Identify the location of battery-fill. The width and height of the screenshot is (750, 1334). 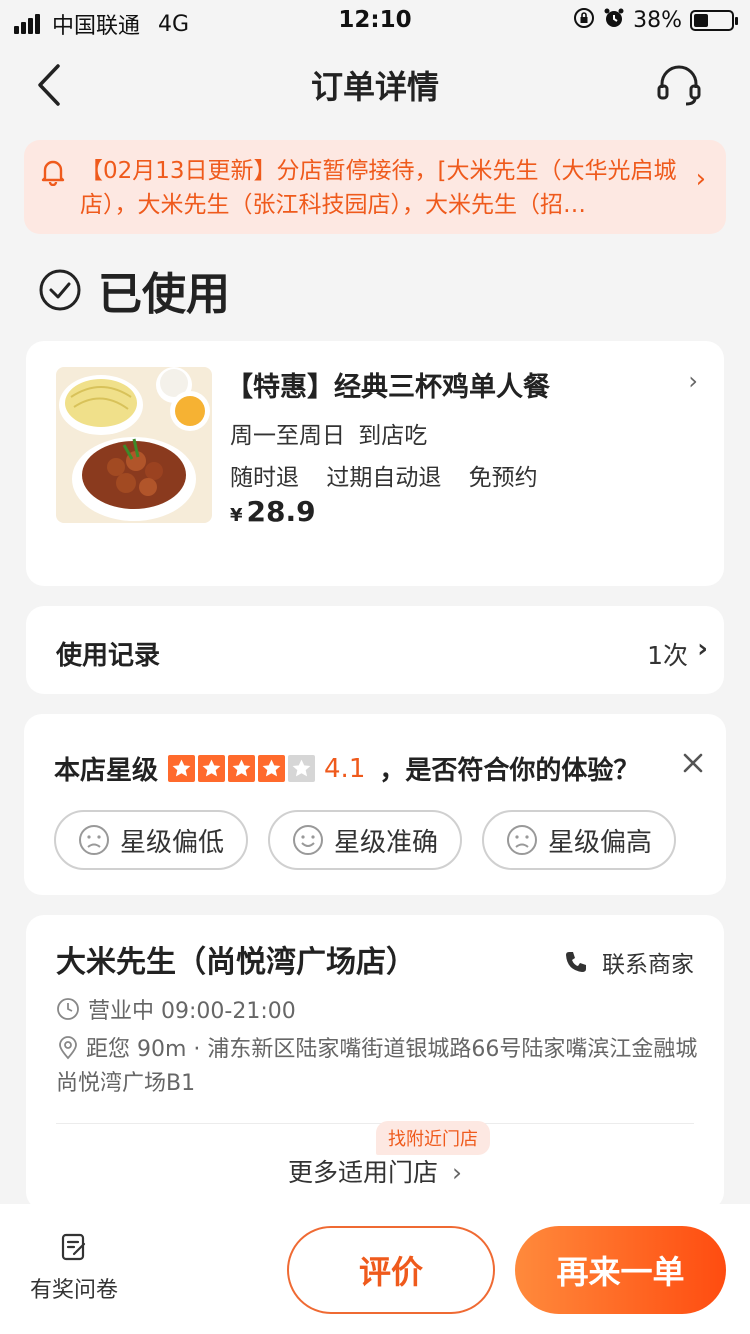
(701, 20).